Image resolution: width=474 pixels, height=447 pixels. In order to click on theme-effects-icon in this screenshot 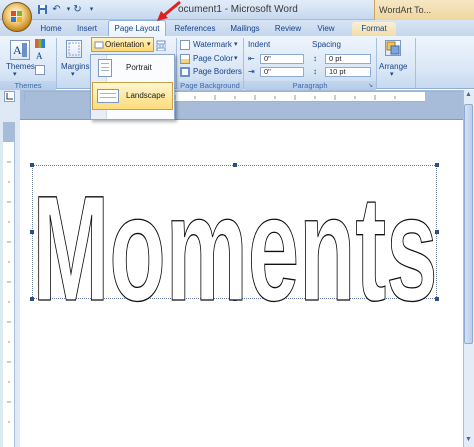, I will do `click(40, 70)`.